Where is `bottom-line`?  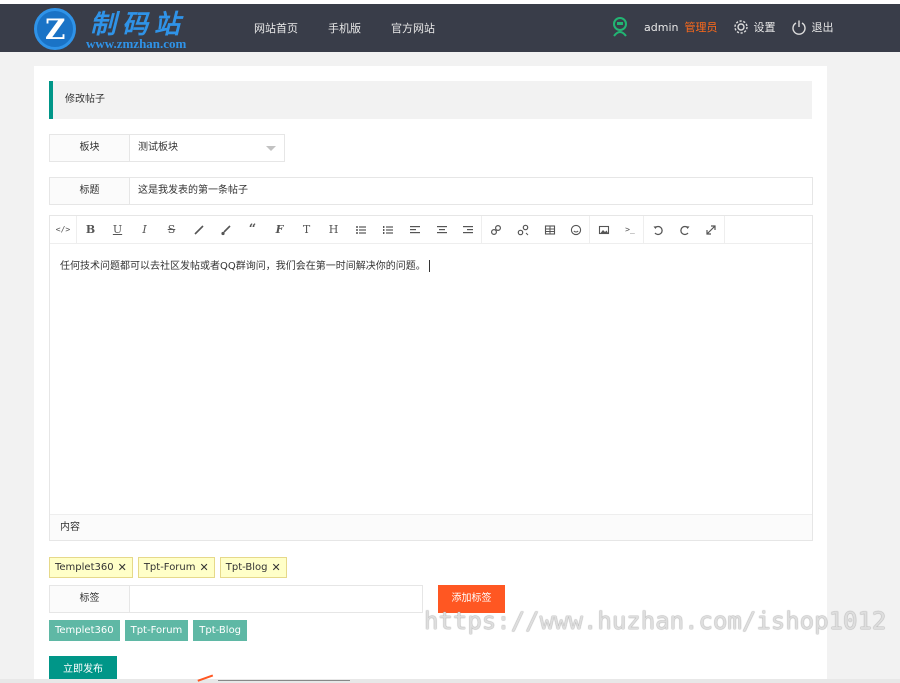 bottom-line is located at coordinates (284, 680).